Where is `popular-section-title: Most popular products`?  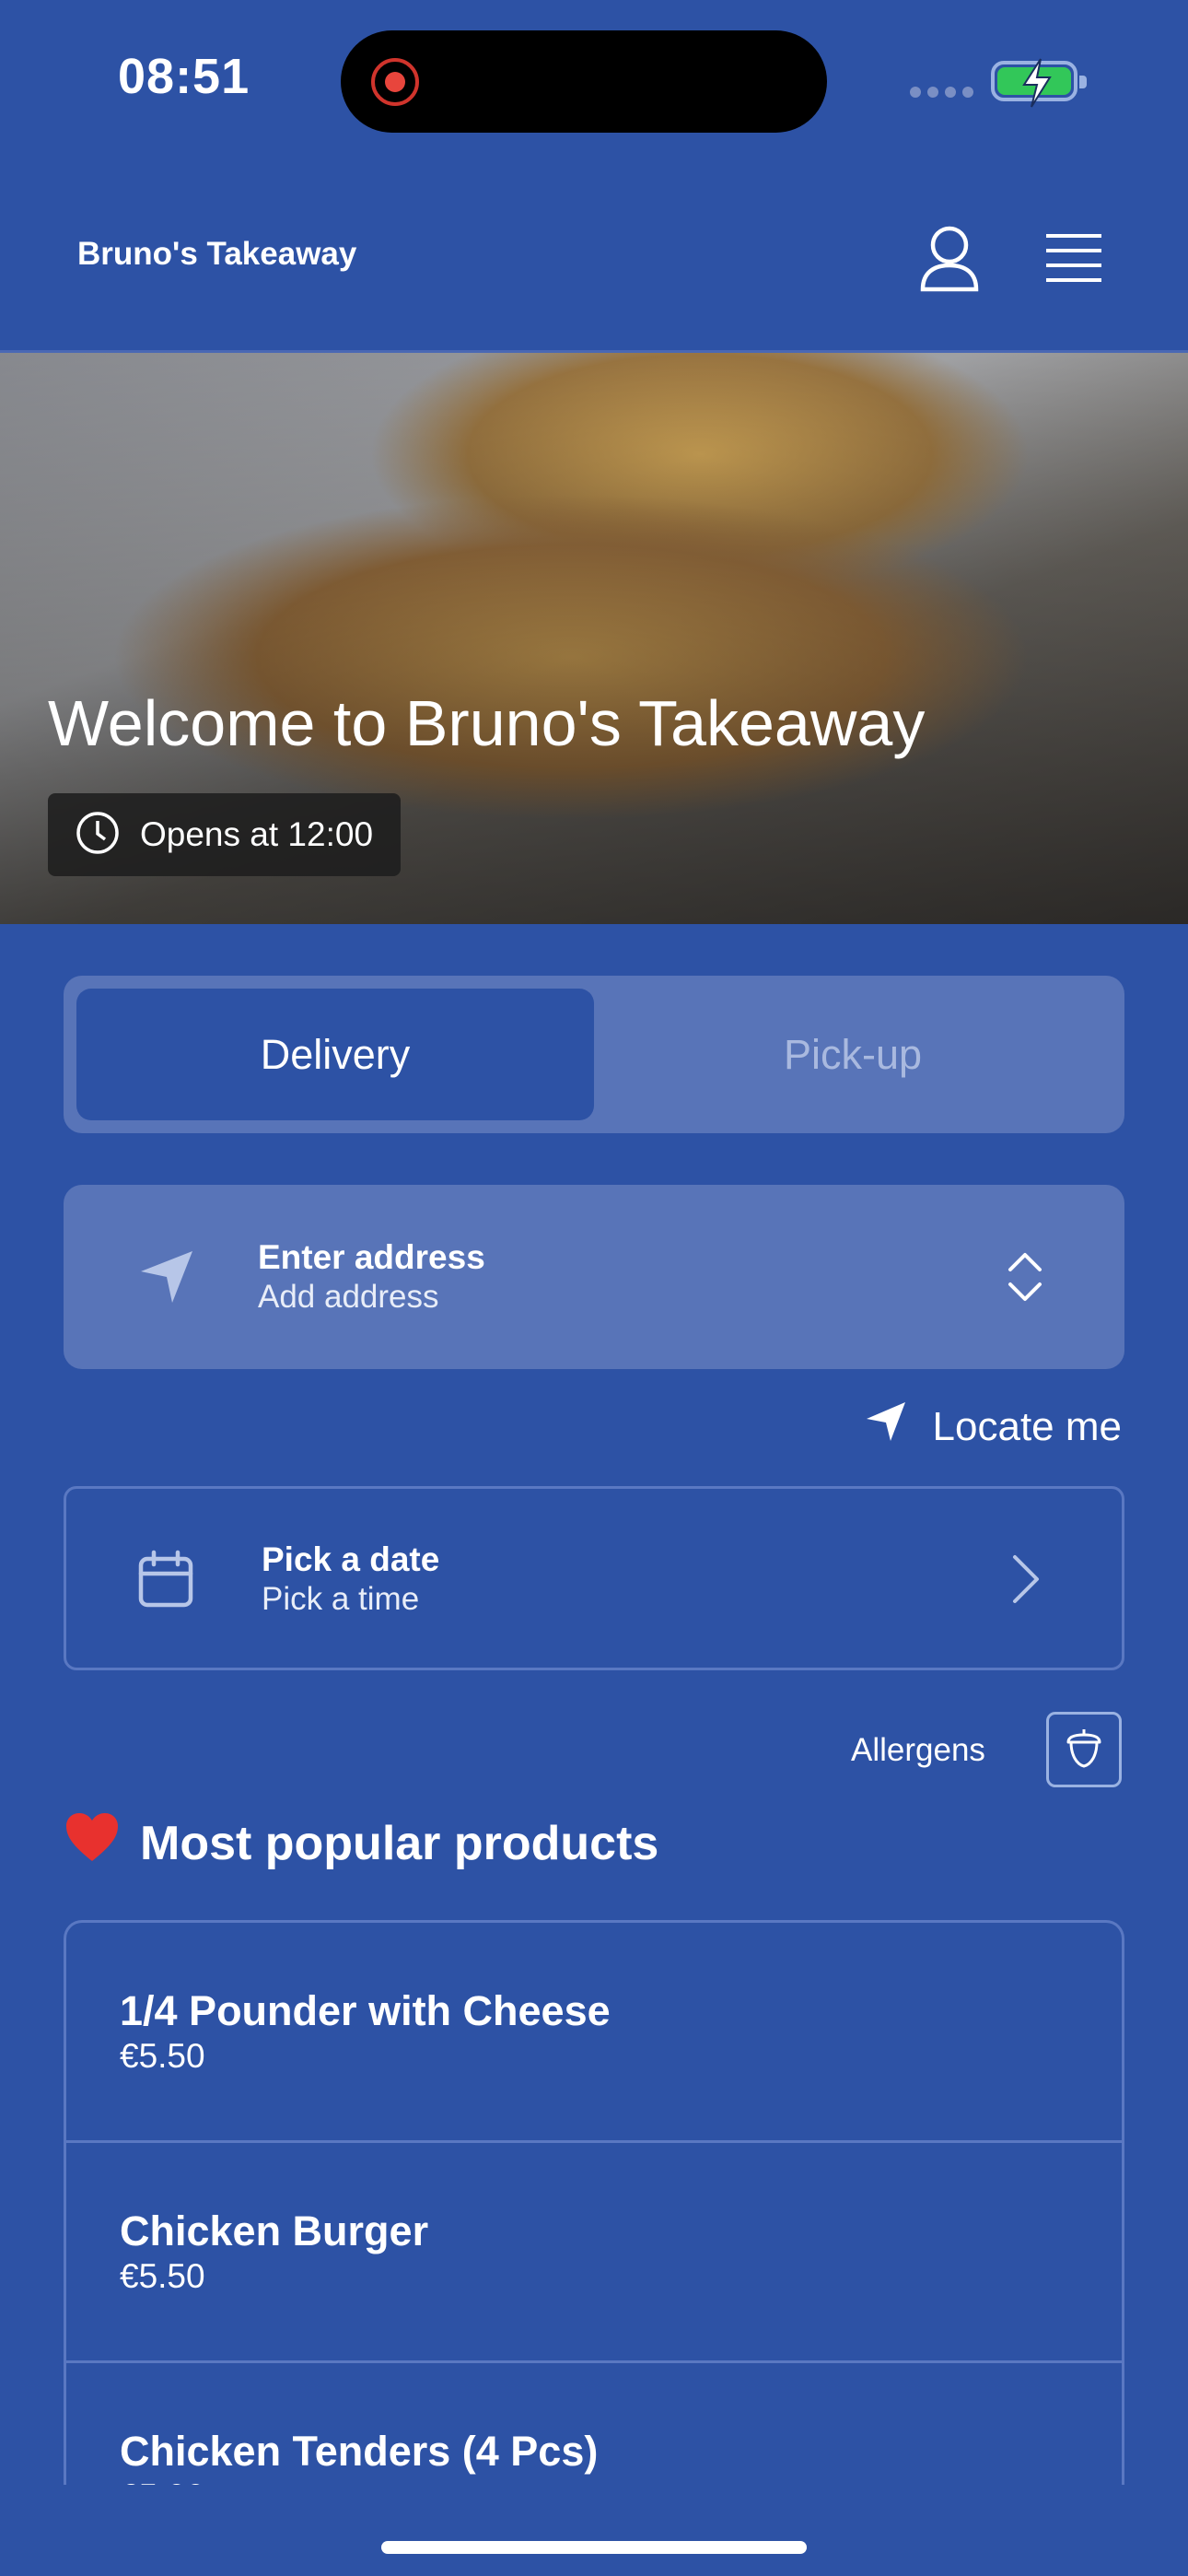
popular-section-title: Most popular products is located at coordinates (361, 1843).